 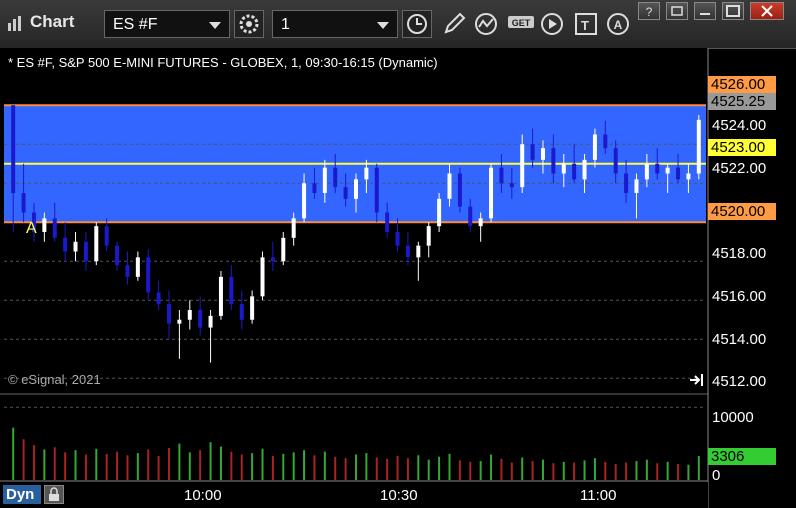 What do you see at coordinates (285, 24) in the screenshot?
I see `interval-value: 1` at bounding box center [285, 24].